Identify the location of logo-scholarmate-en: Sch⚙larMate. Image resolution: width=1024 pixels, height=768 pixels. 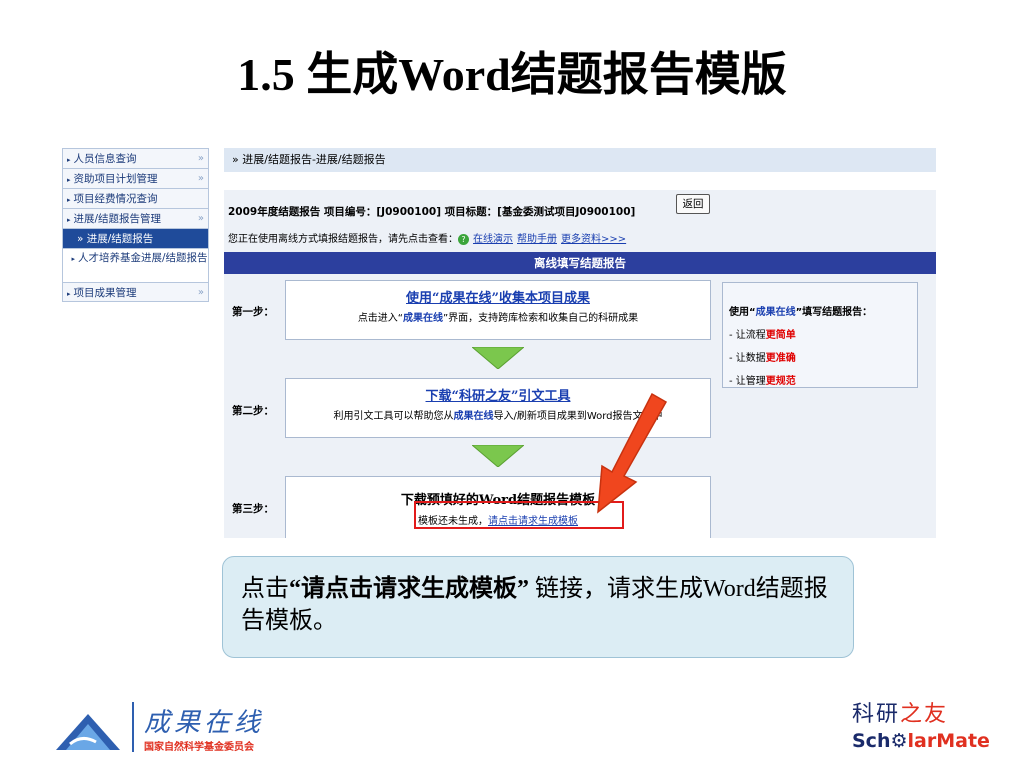
(927, 741).